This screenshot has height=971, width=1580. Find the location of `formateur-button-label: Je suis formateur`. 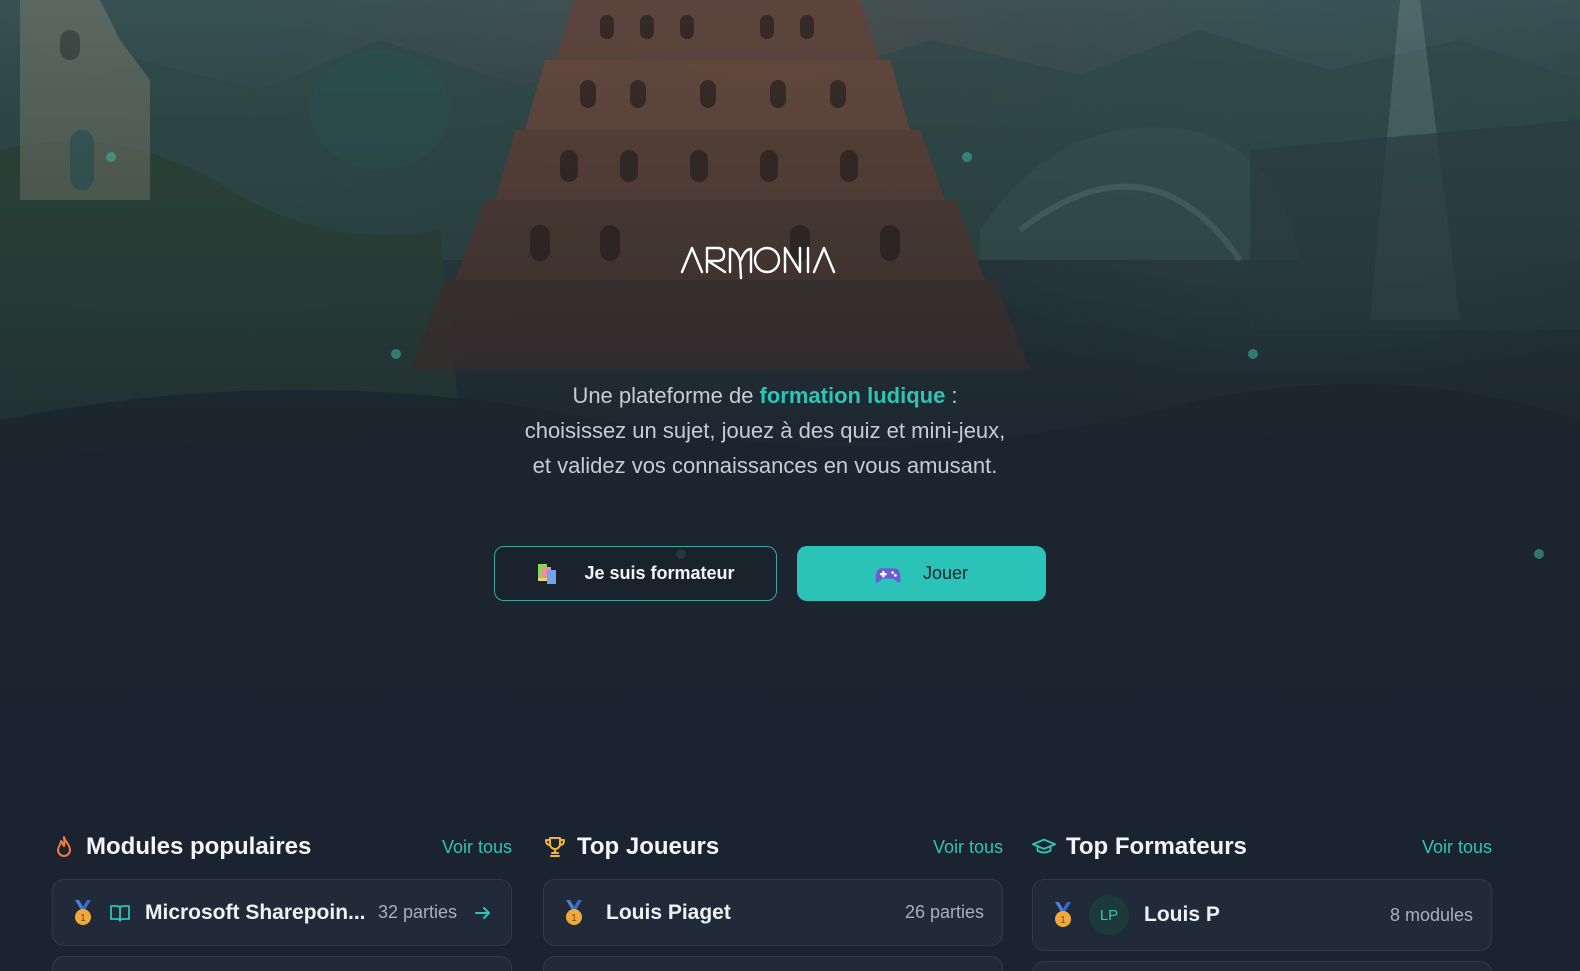

formateur-button-label: Je suis formateur is located at coordinates (659, 573).